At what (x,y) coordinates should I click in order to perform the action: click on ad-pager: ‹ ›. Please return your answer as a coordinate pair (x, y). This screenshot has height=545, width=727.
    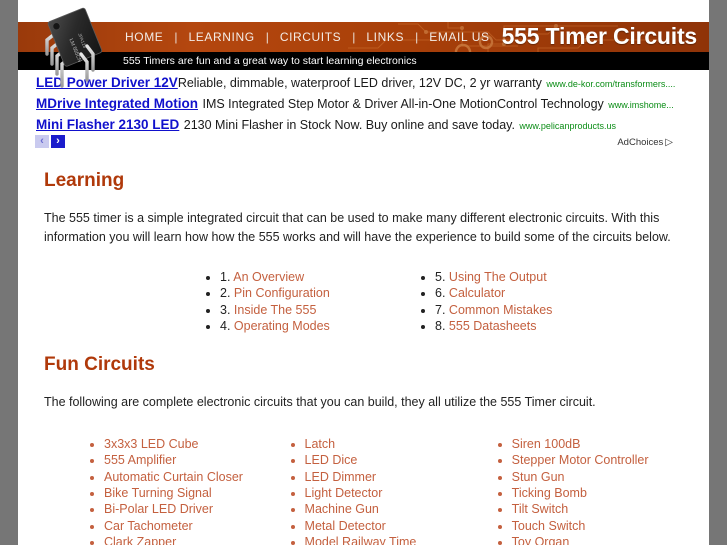
    Looking at the image, I should click on (50, 141).